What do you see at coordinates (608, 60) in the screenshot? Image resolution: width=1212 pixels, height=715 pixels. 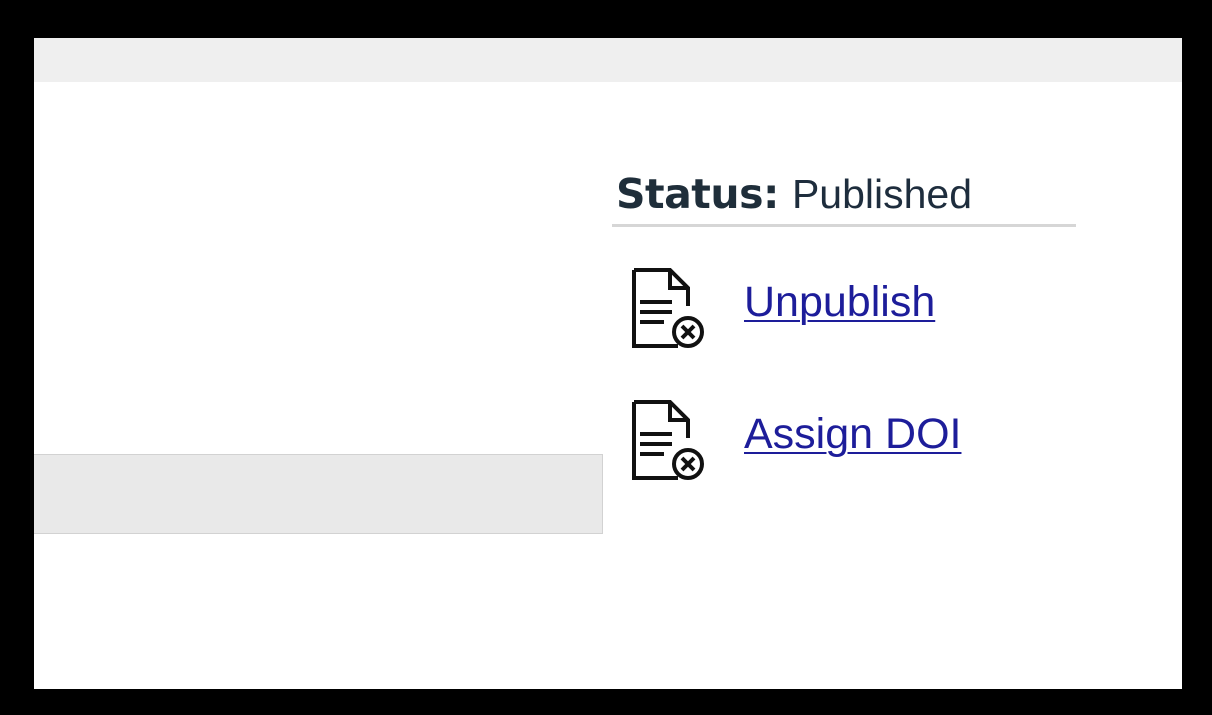 I see `top-bar` at bounding box center [608, 60].